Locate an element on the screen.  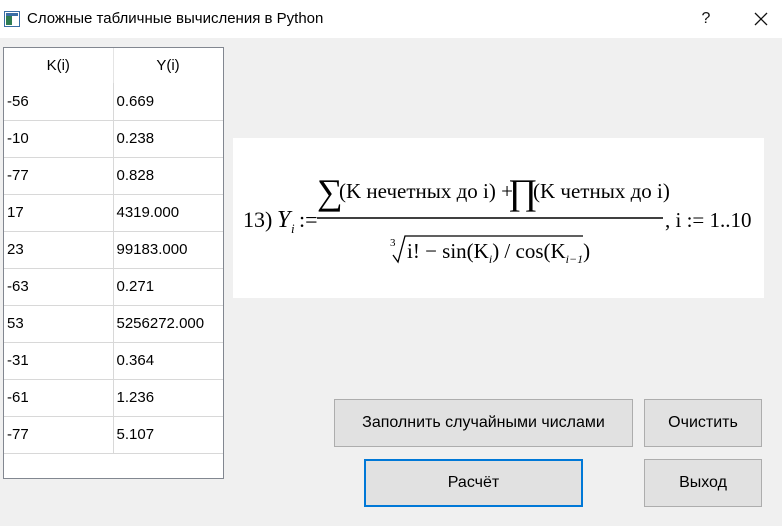
table-row: 53 5256272.000 is located at coordinates (113, 324).